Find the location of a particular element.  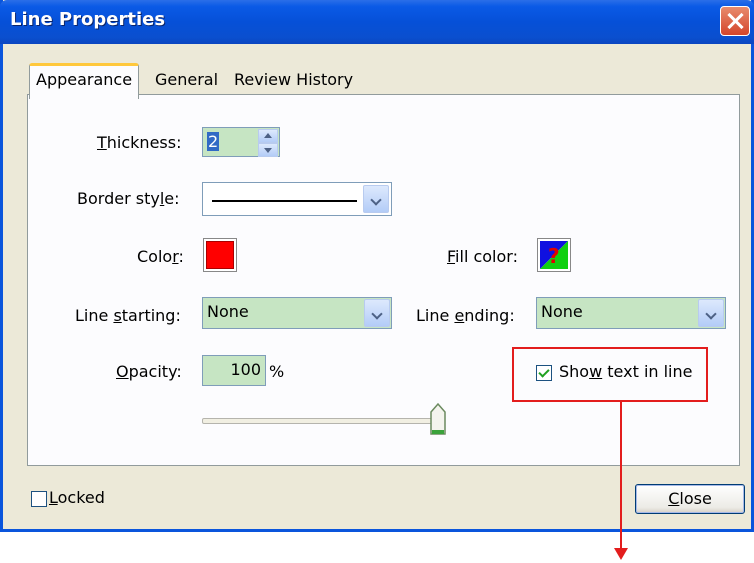

close-window-icon is located at coordinates (735, 21).